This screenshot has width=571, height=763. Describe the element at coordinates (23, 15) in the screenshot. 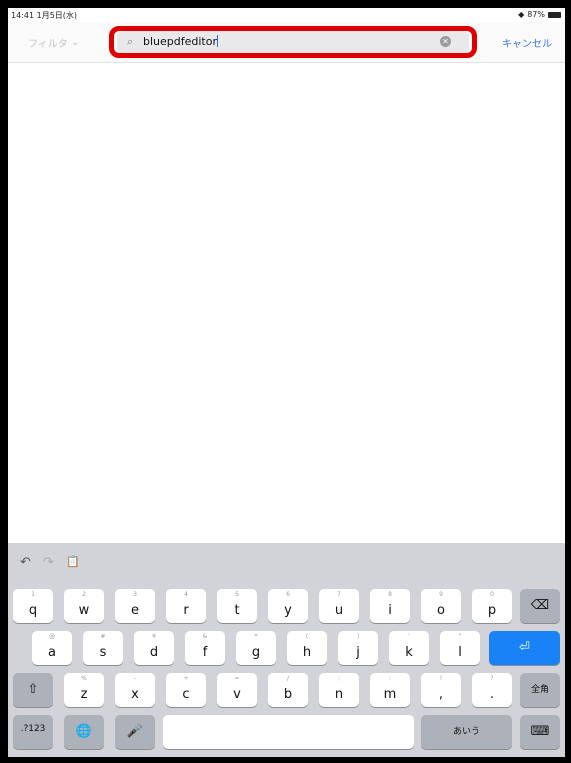

I see `time-text: 14:41` at that location.